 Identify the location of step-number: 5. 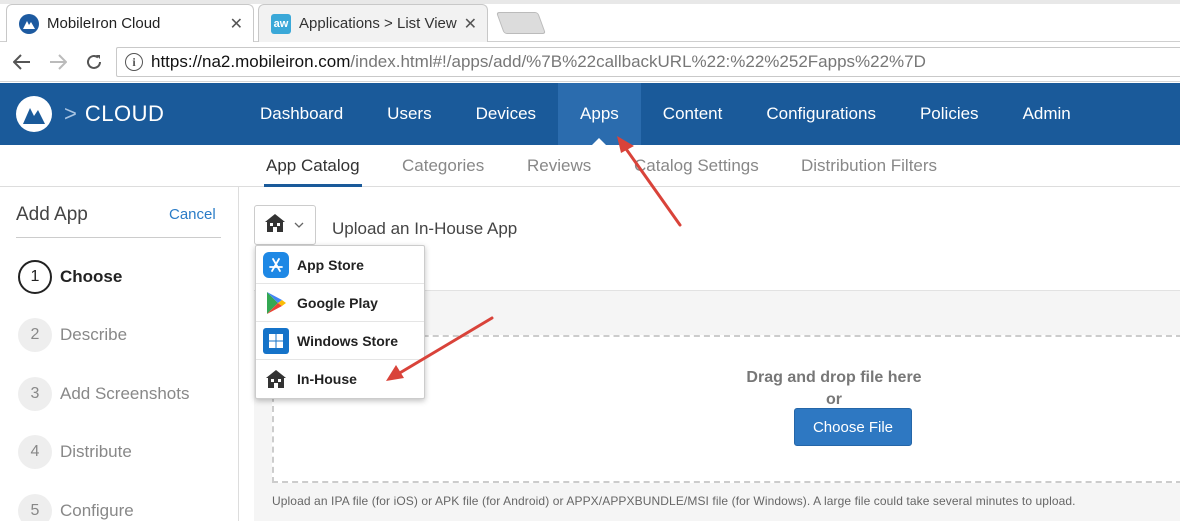
(35, 507).